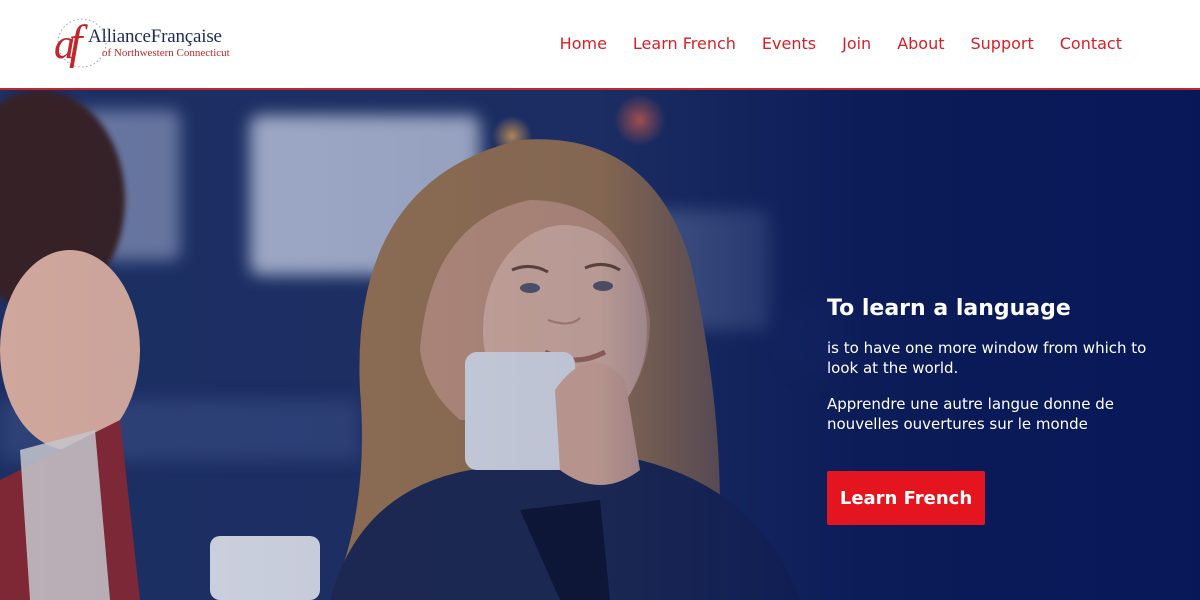  I want to click on nav-home: Home, so click(583, 43).